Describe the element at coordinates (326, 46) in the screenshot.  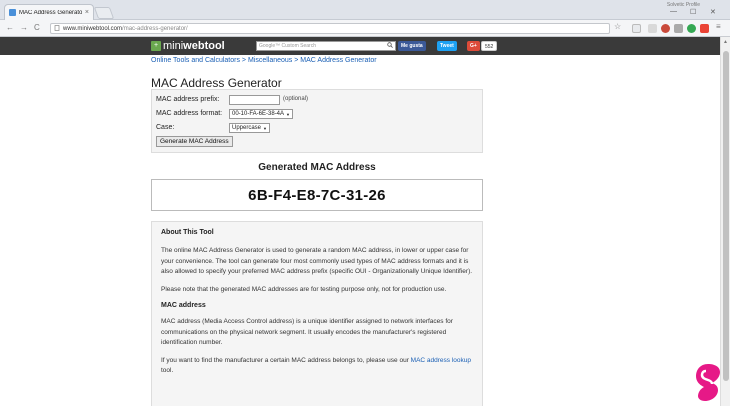
I see `site-search-input: Google™ Custom Search` at that location.